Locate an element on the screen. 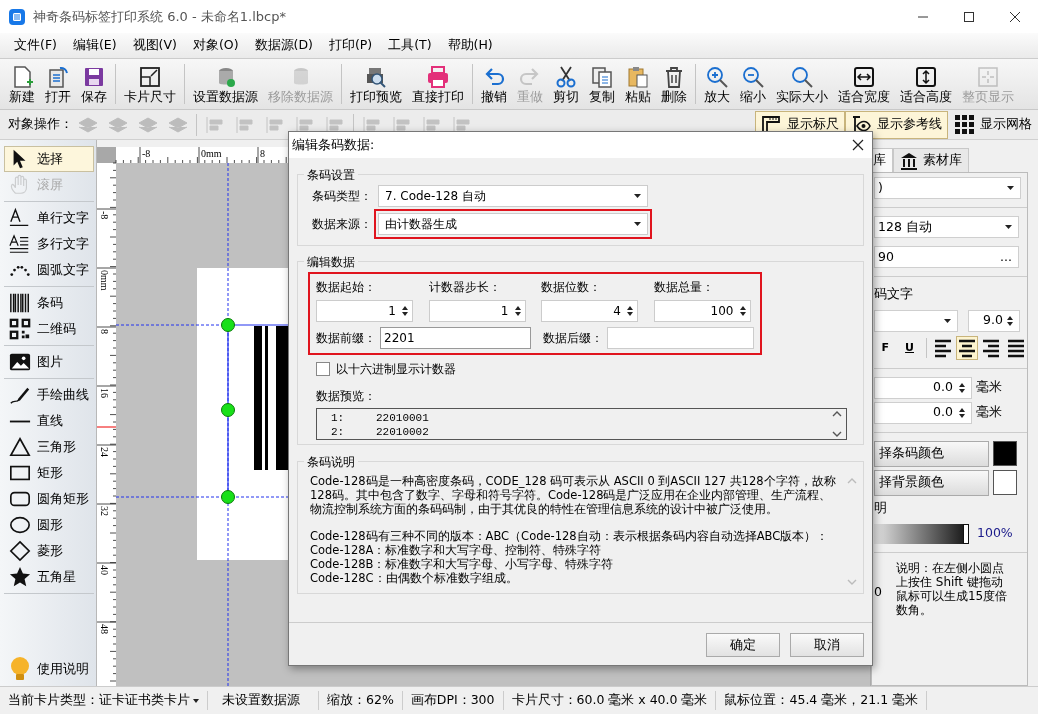 The image size is (1038, 714). tool-button: 圆弧文字 is located at coordinates (49, 270).